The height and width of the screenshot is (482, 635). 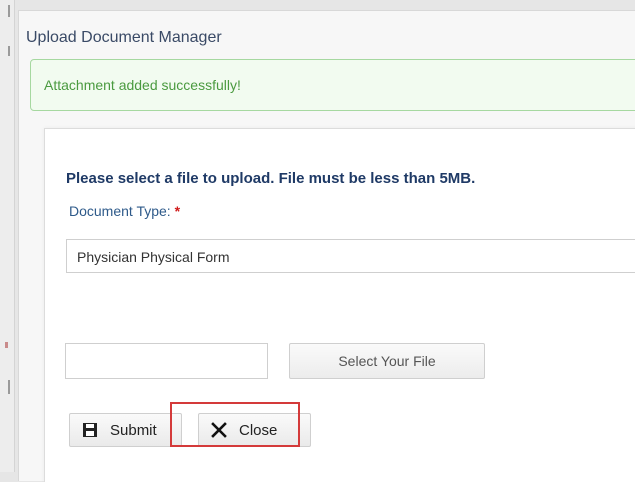 I want to click on save-icon, so click(x=90, y=430).